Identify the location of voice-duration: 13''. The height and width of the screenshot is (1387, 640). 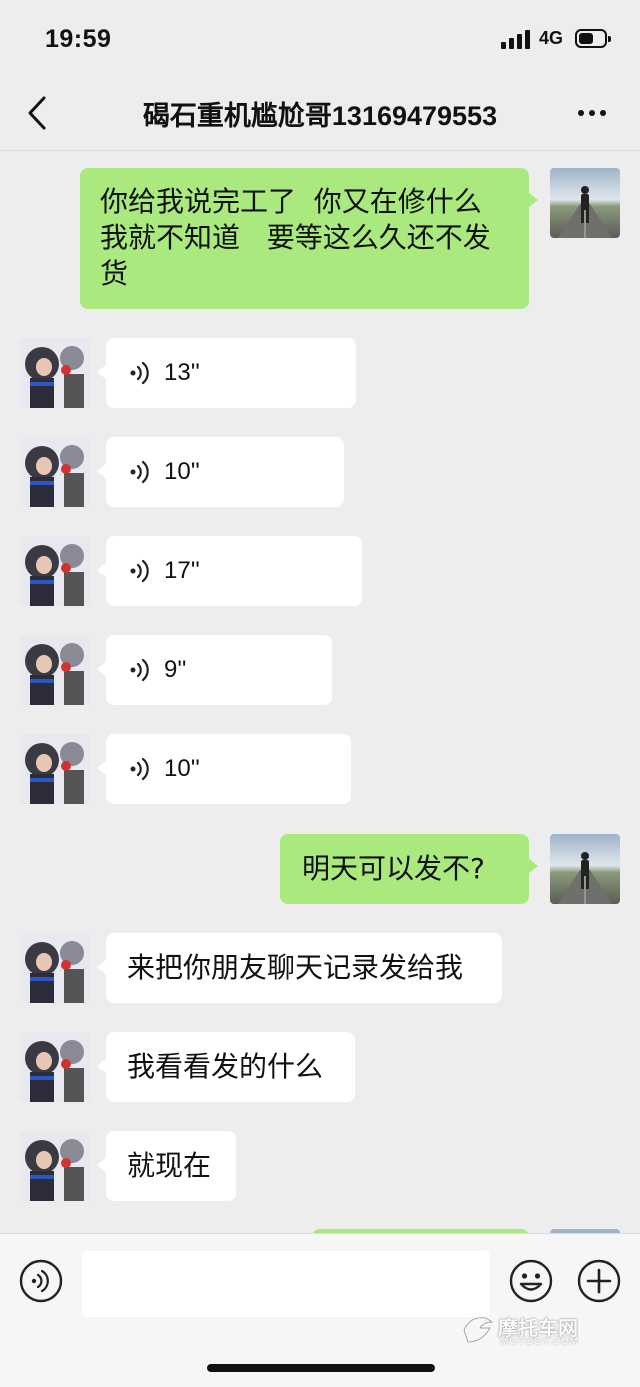
(182, 372).